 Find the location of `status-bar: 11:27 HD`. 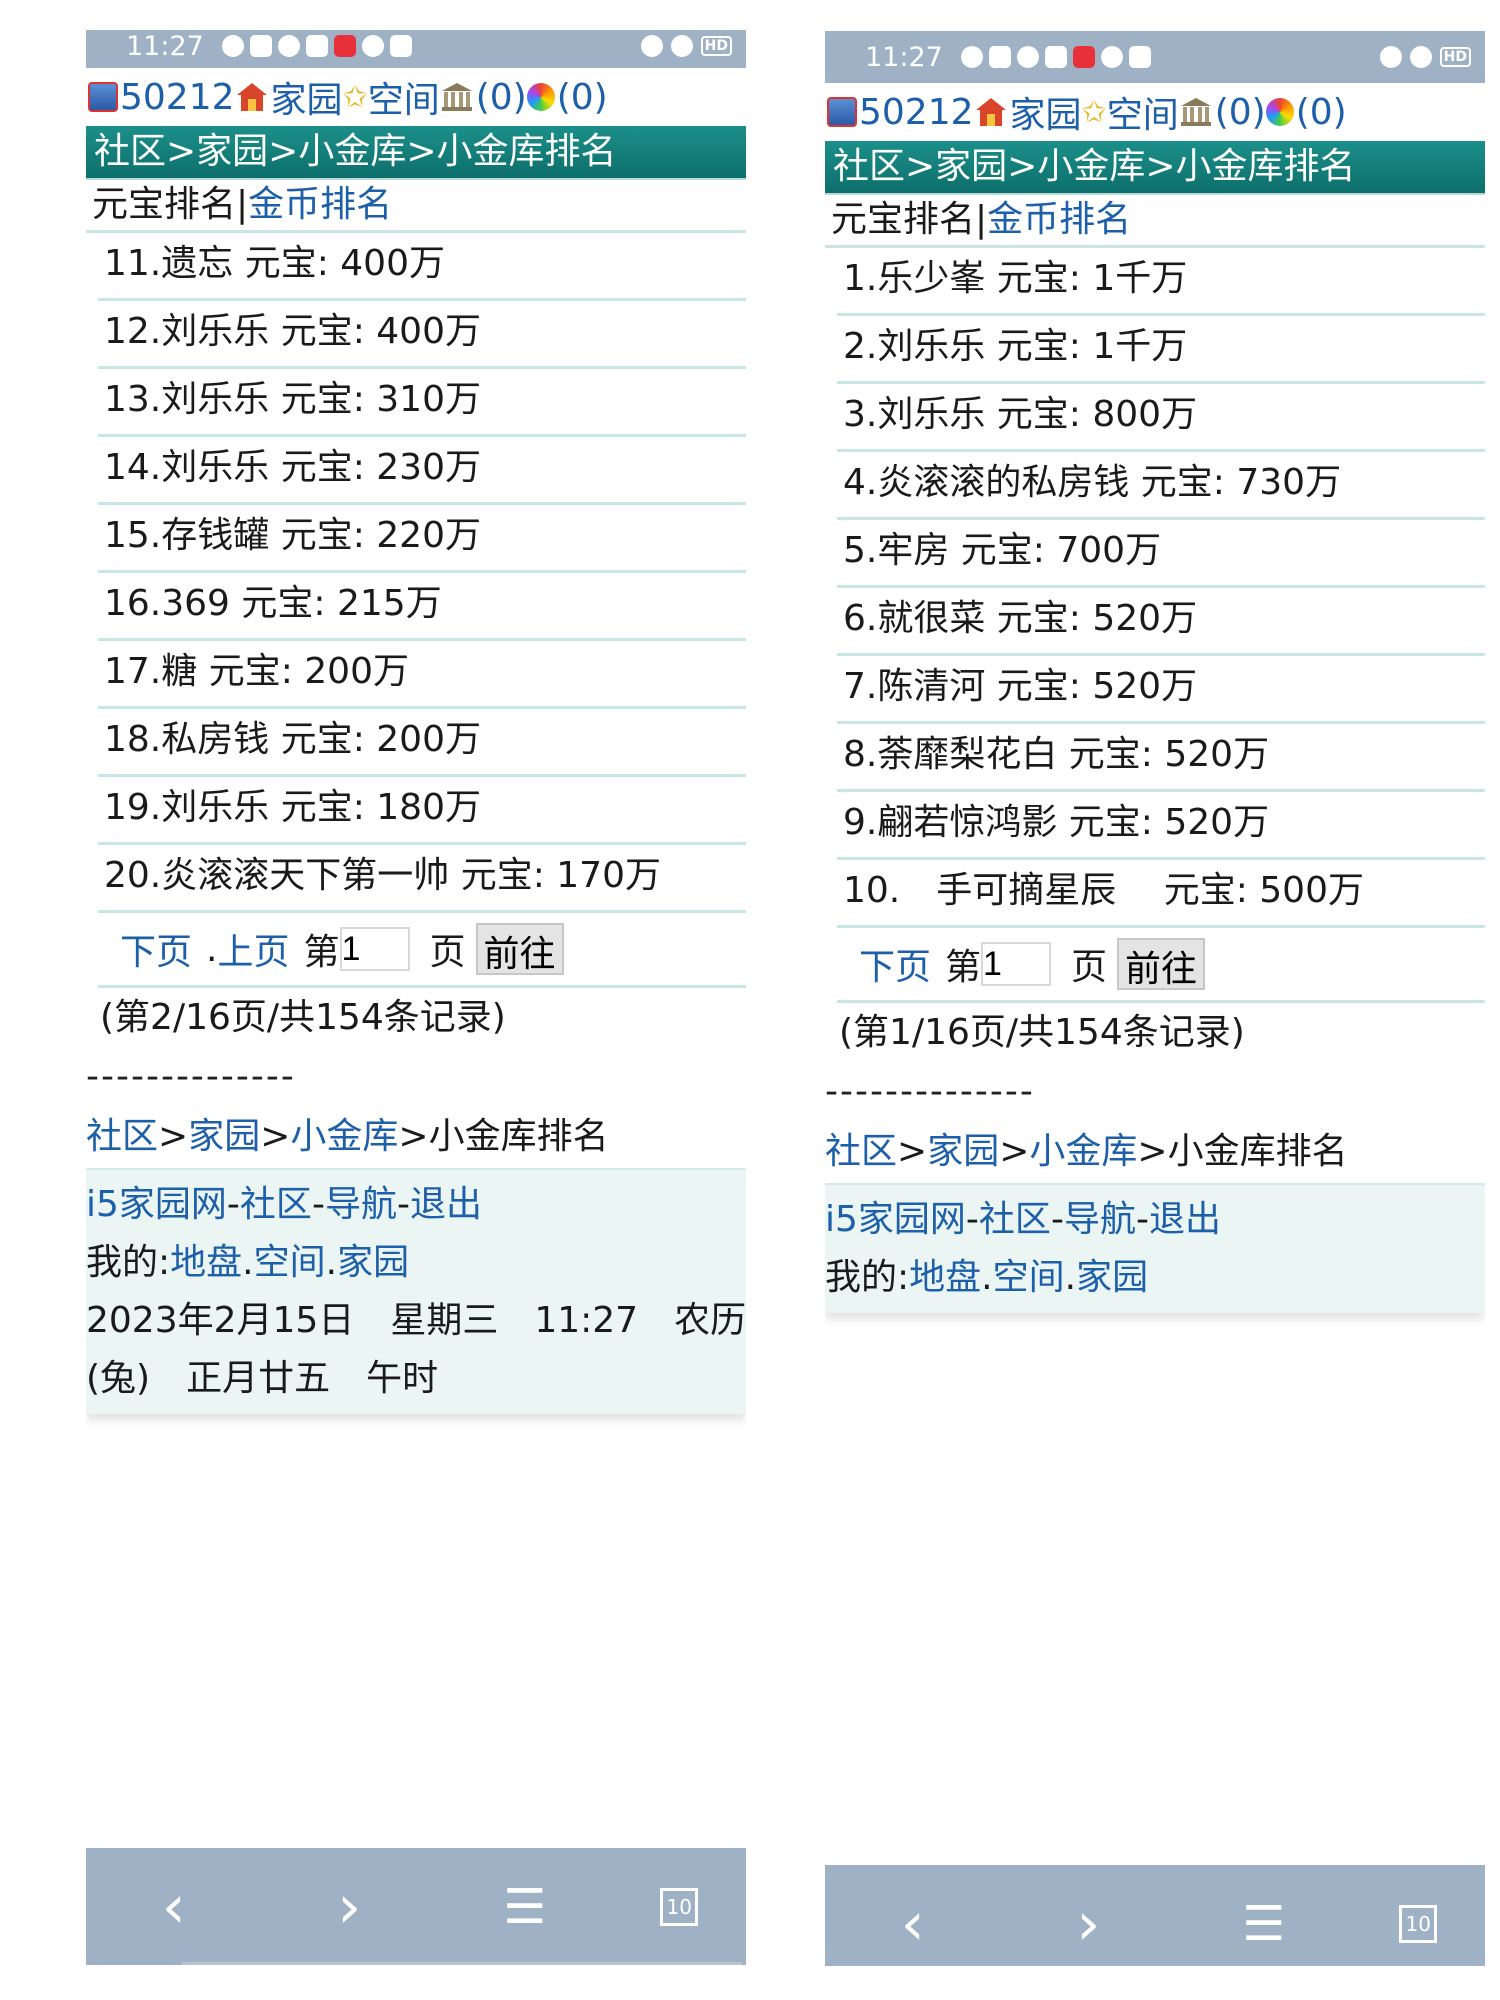

status-bar: 11:27 HD is located at coordinates (416, 49).